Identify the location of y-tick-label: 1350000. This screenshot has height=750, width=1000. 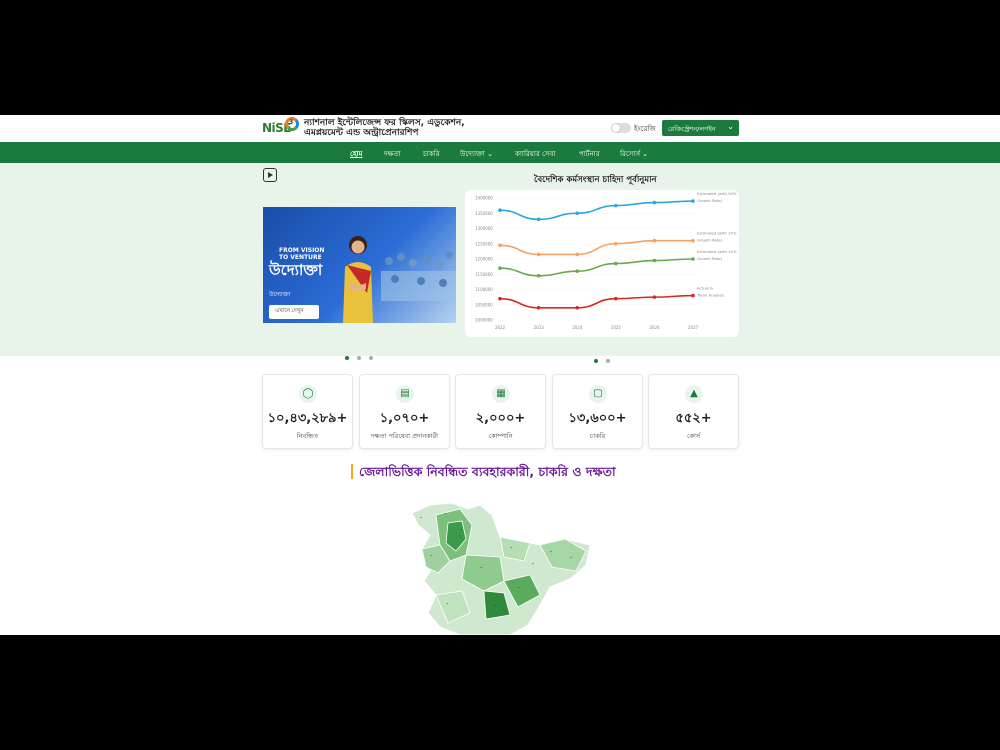
(484, 213).